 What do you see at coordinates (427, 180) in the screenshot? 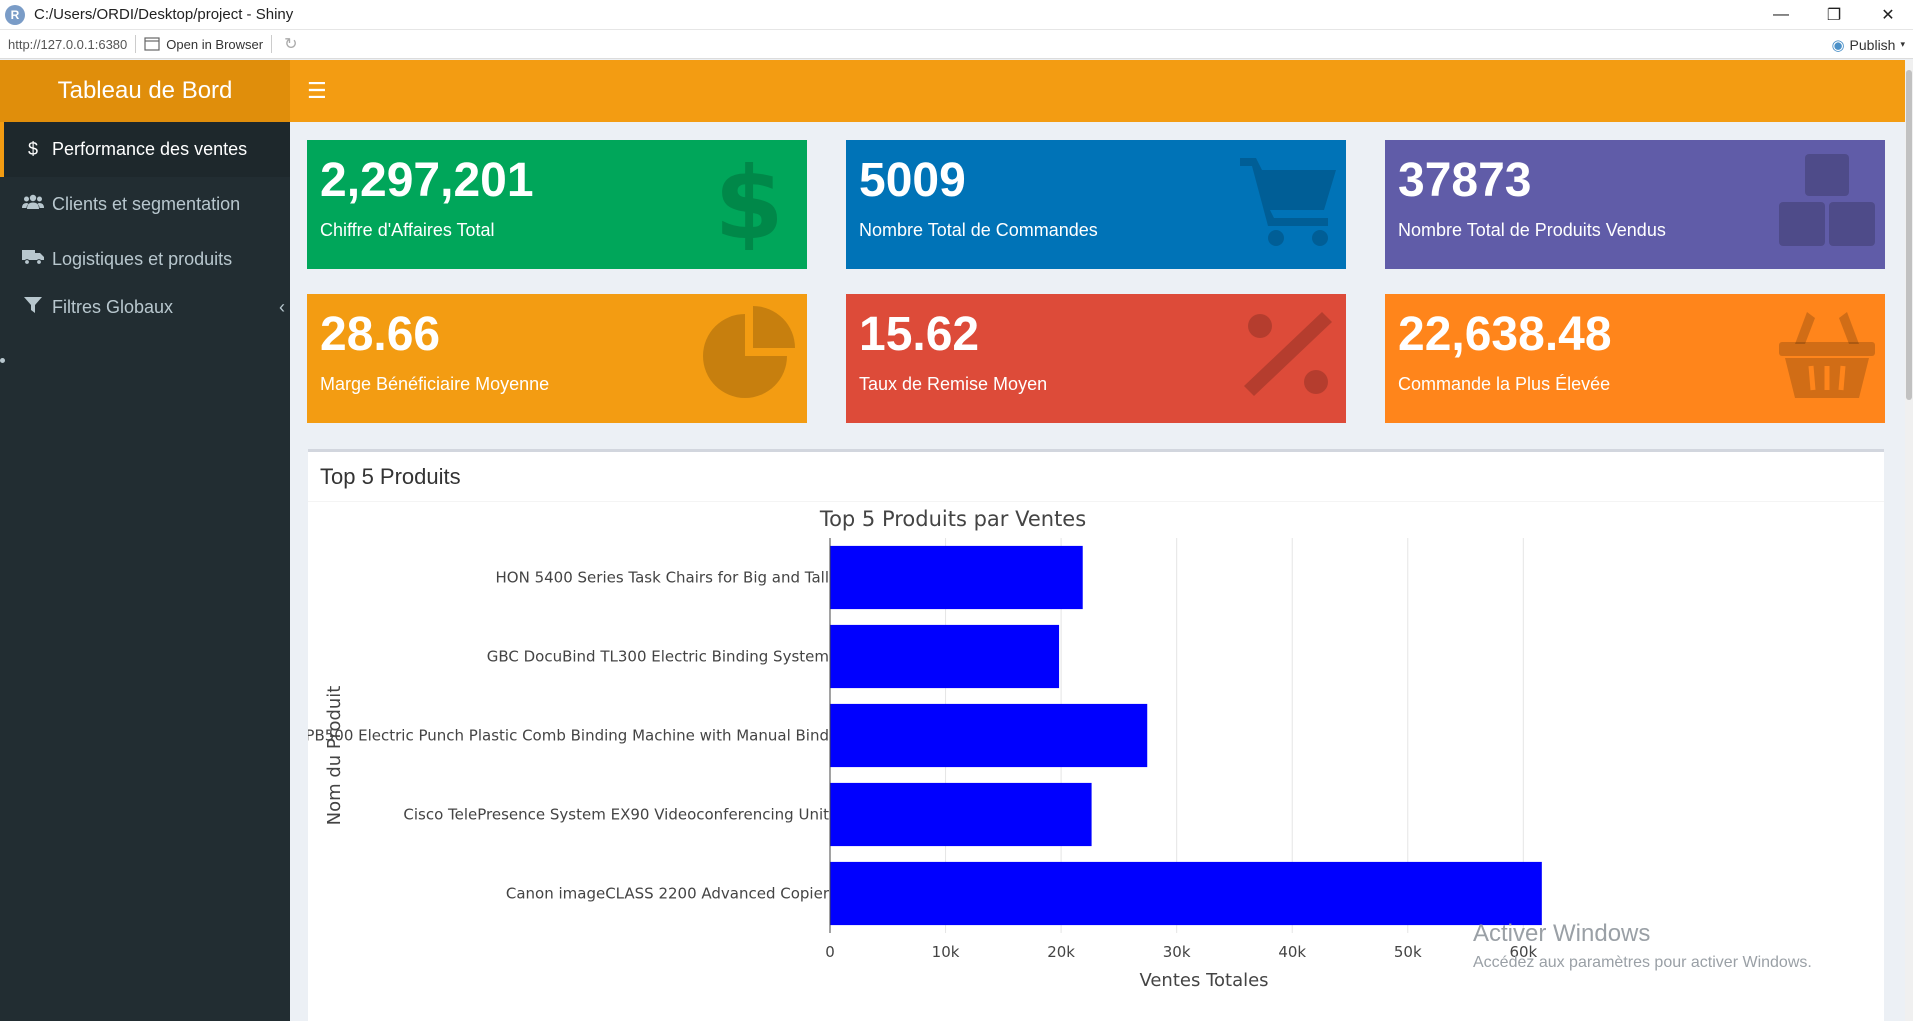
I see `value-box-value: 2,297,201` at bounding box center [427, 180].